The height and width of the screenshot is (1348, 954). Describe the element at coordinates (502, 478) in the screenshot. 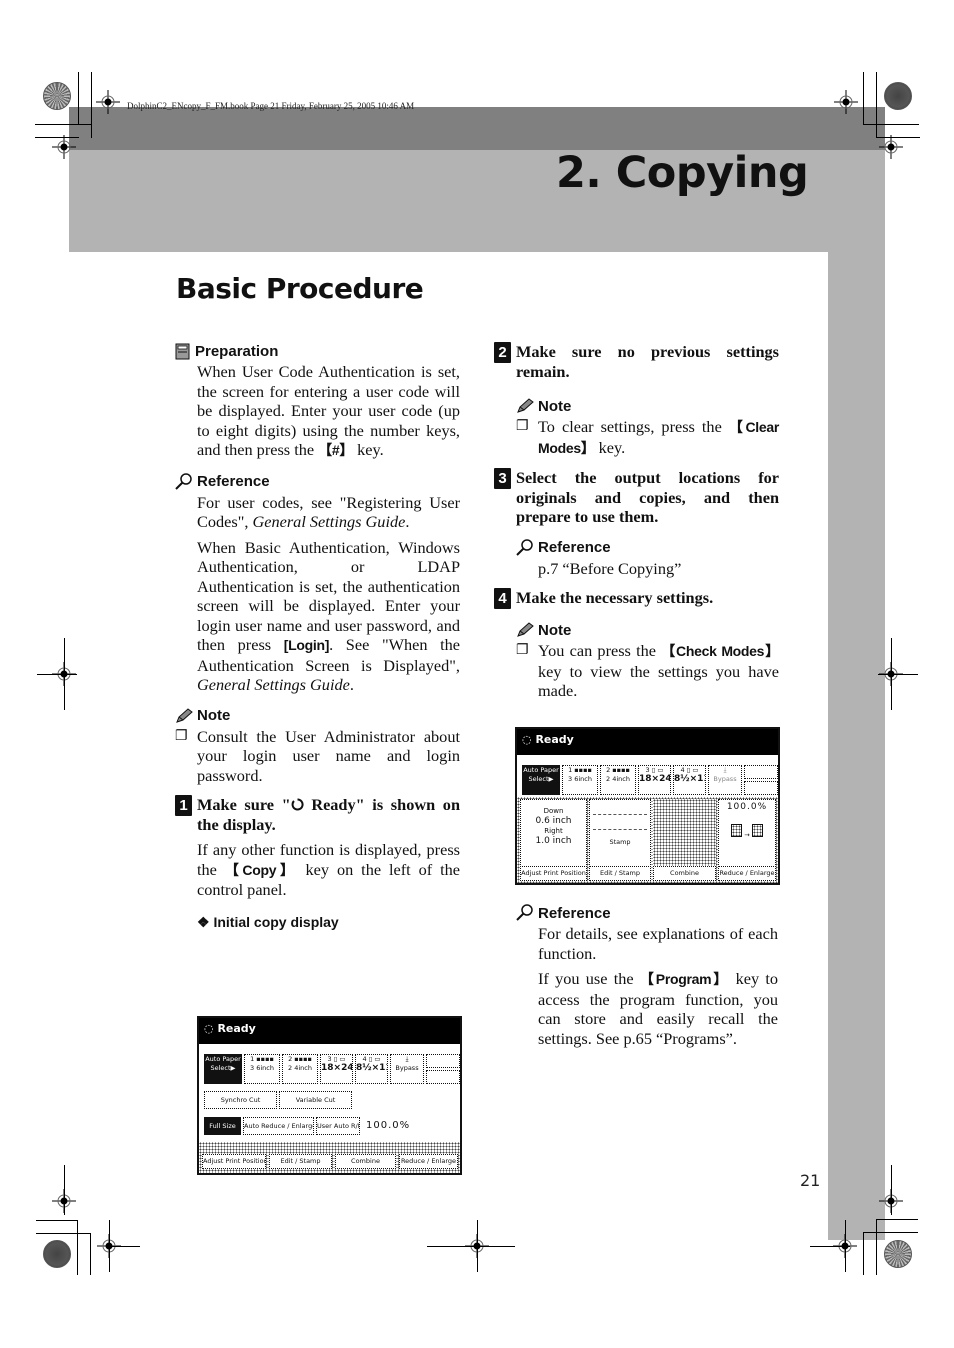

I see `step-number: 3` at that location.